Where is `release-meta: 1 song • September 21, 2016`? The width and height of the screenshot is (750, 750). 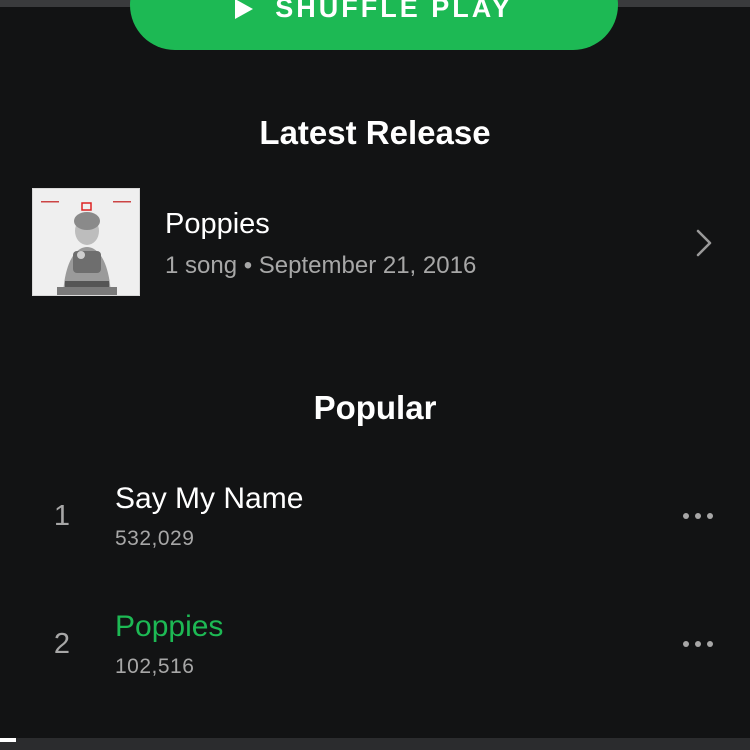
release-meta: 1 song • September 21, 2016 is located at coordinates (321, 265).